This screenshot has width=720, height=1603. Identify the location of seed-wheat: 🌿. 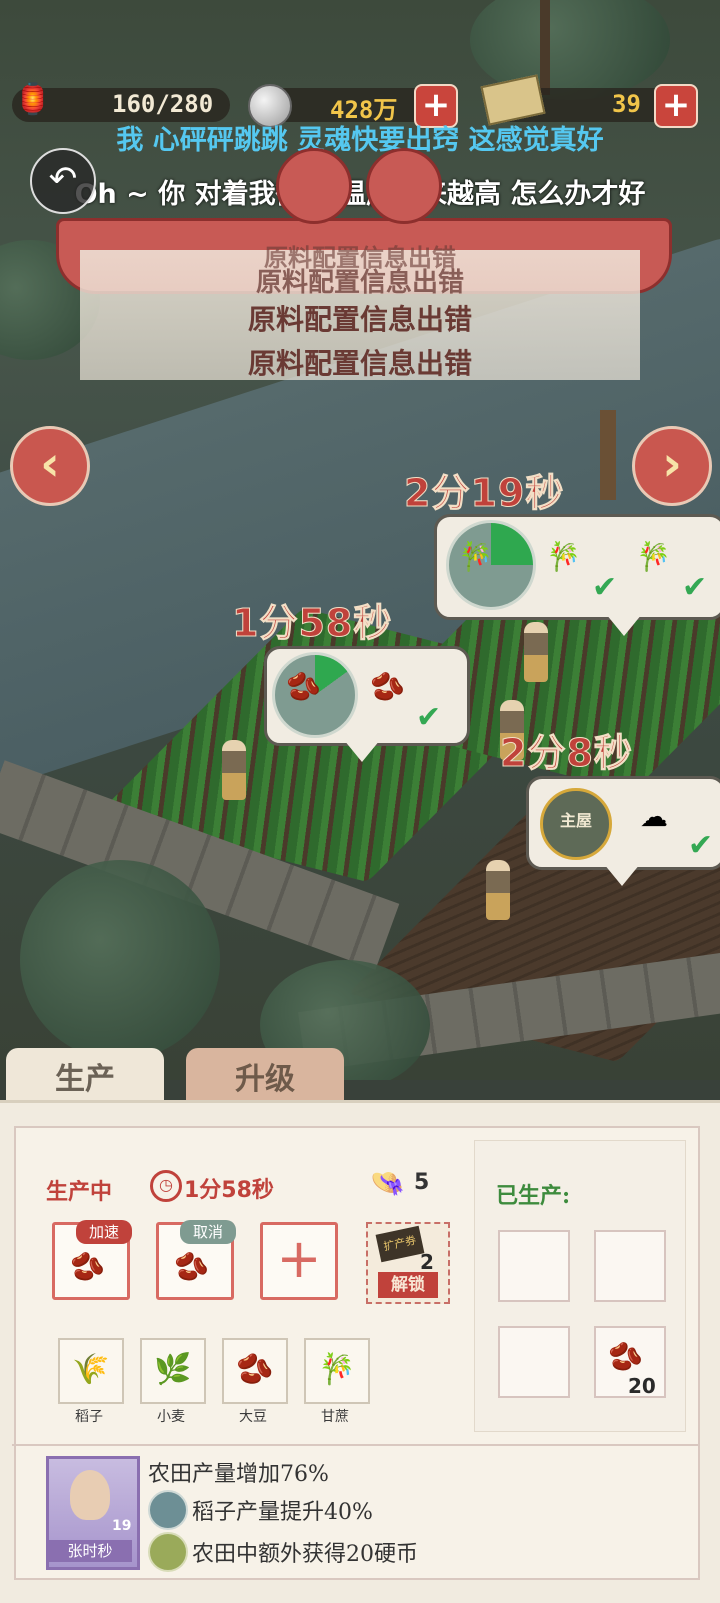
(173, 1371).